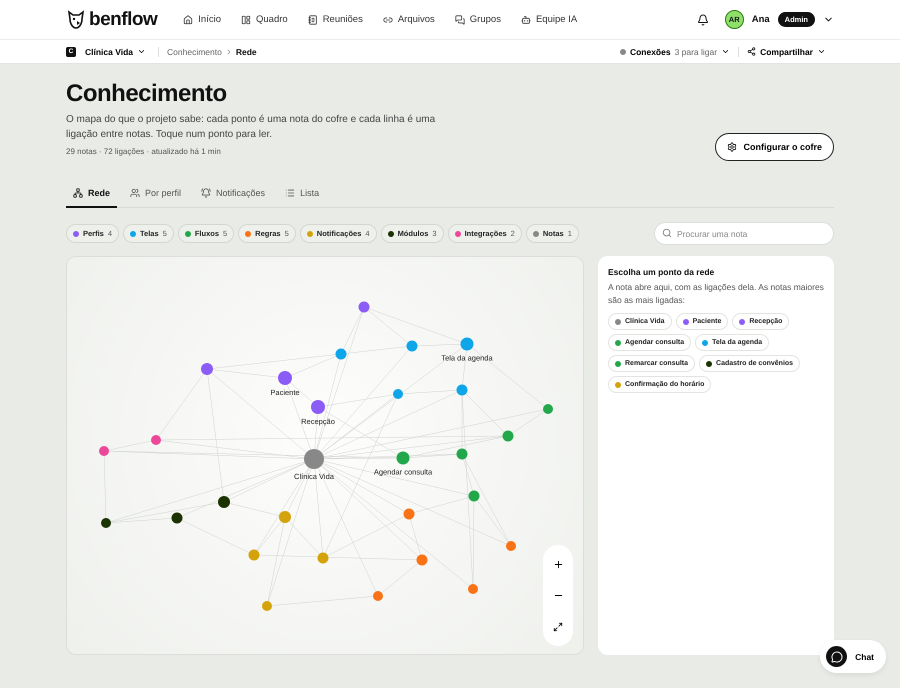 The width and height of the screenshot is (900, 688). What do you see at coordinates (675, 51) in the screenshot?
I see `connections-dropdown: Conexões 3 para ligar` at bounding box center [675, 51].